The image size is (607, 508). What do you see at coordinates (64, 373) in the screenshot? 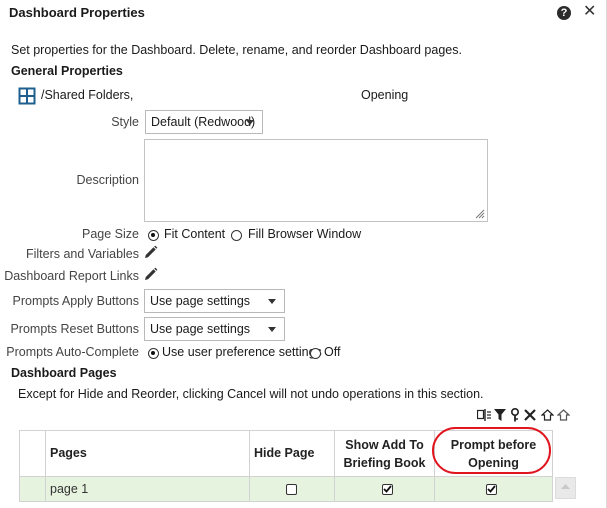
I see `dashboard-pages-heading: Dashboard Pages` at bounding box center [64, 373].